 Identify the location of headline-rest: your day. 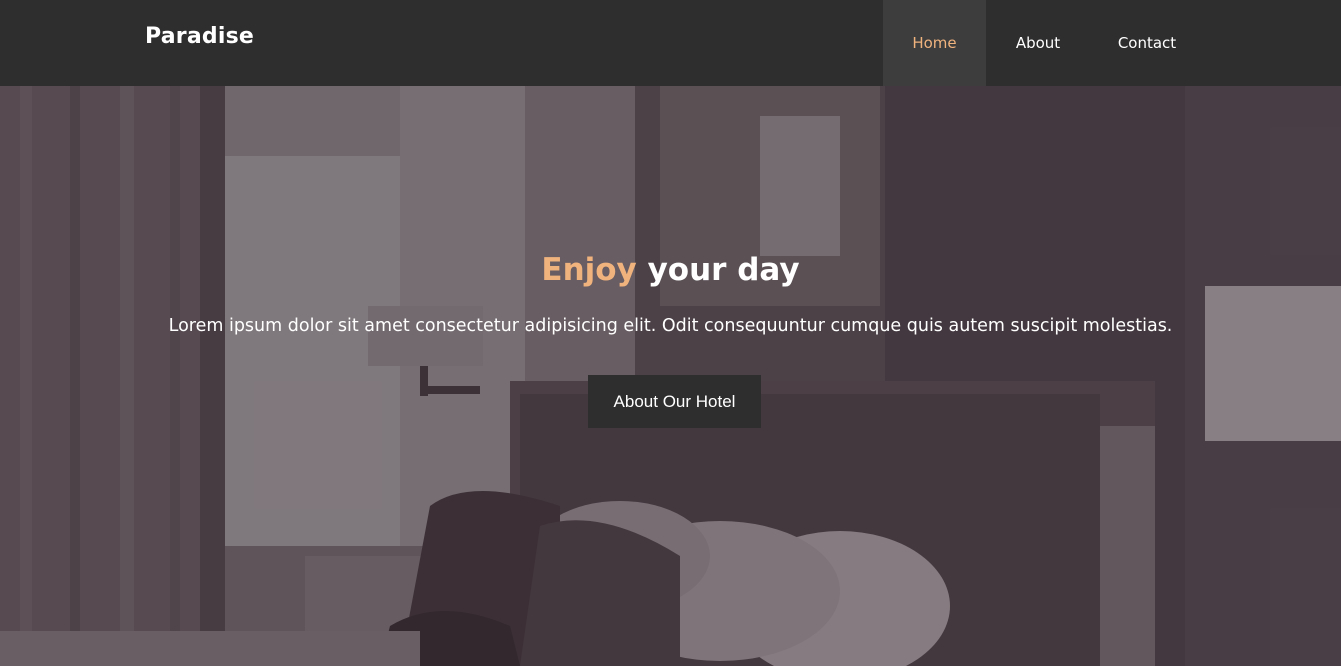
(723, 270).